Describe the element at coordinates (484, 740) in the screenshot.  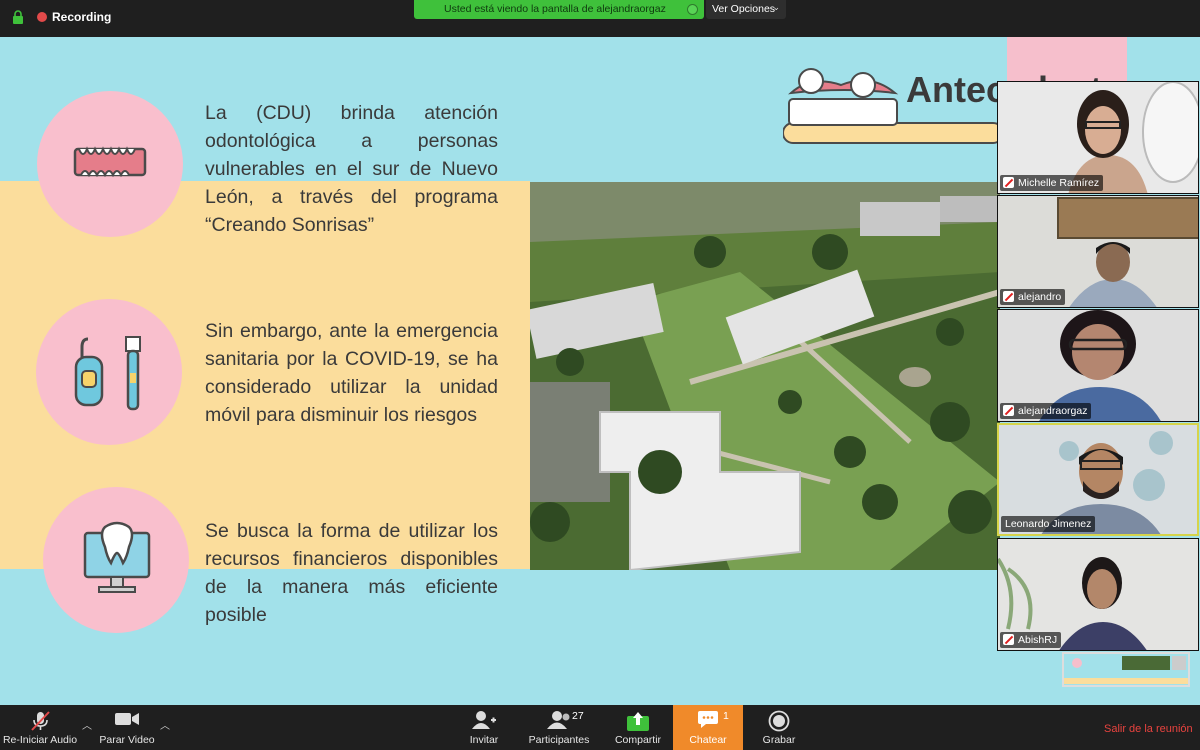
I see `invite-label: Invitar` at that location.